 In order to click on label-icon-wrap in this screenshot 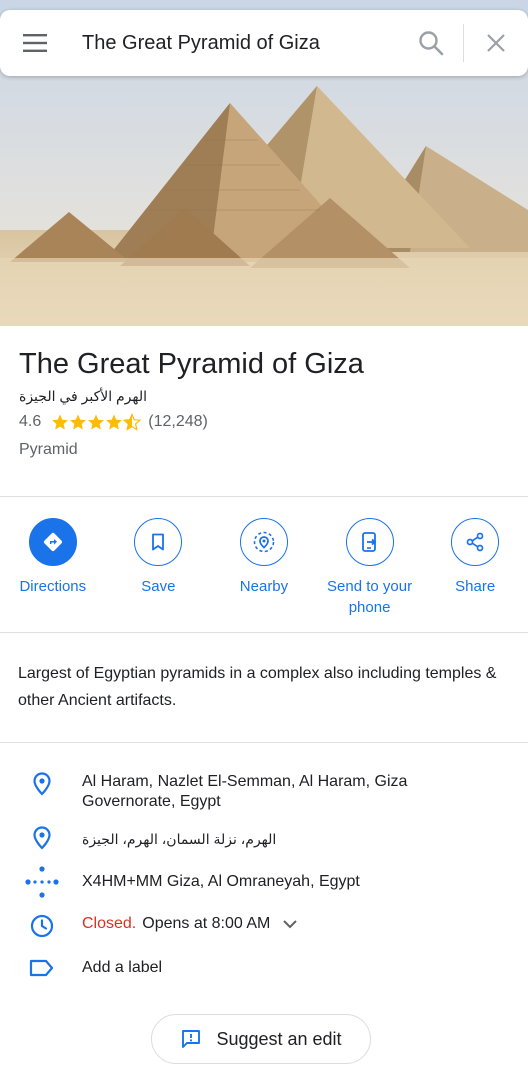, I will do `click(41, 968)`.